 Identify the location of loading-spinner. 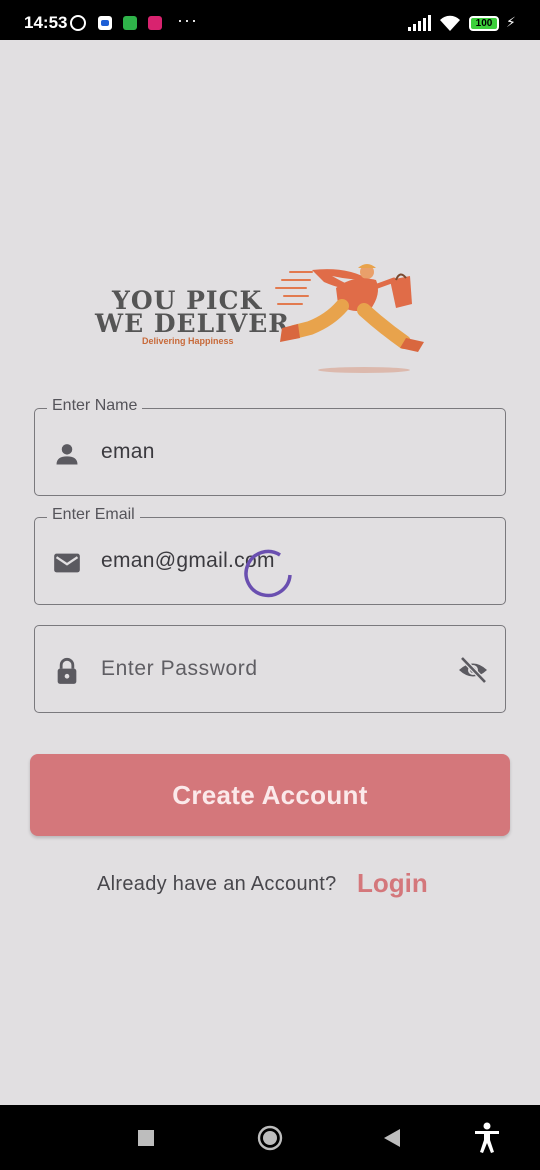
(268, 573).